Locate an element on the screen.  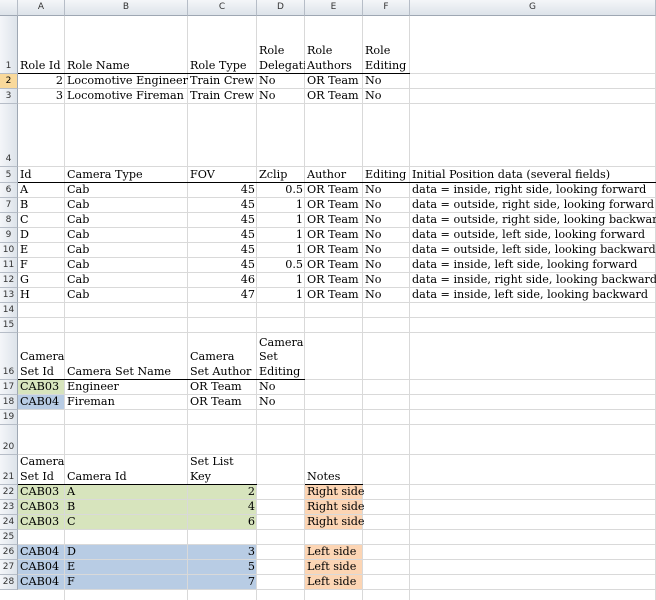
row-header-15: 15 is located at coordinates (9, 325).